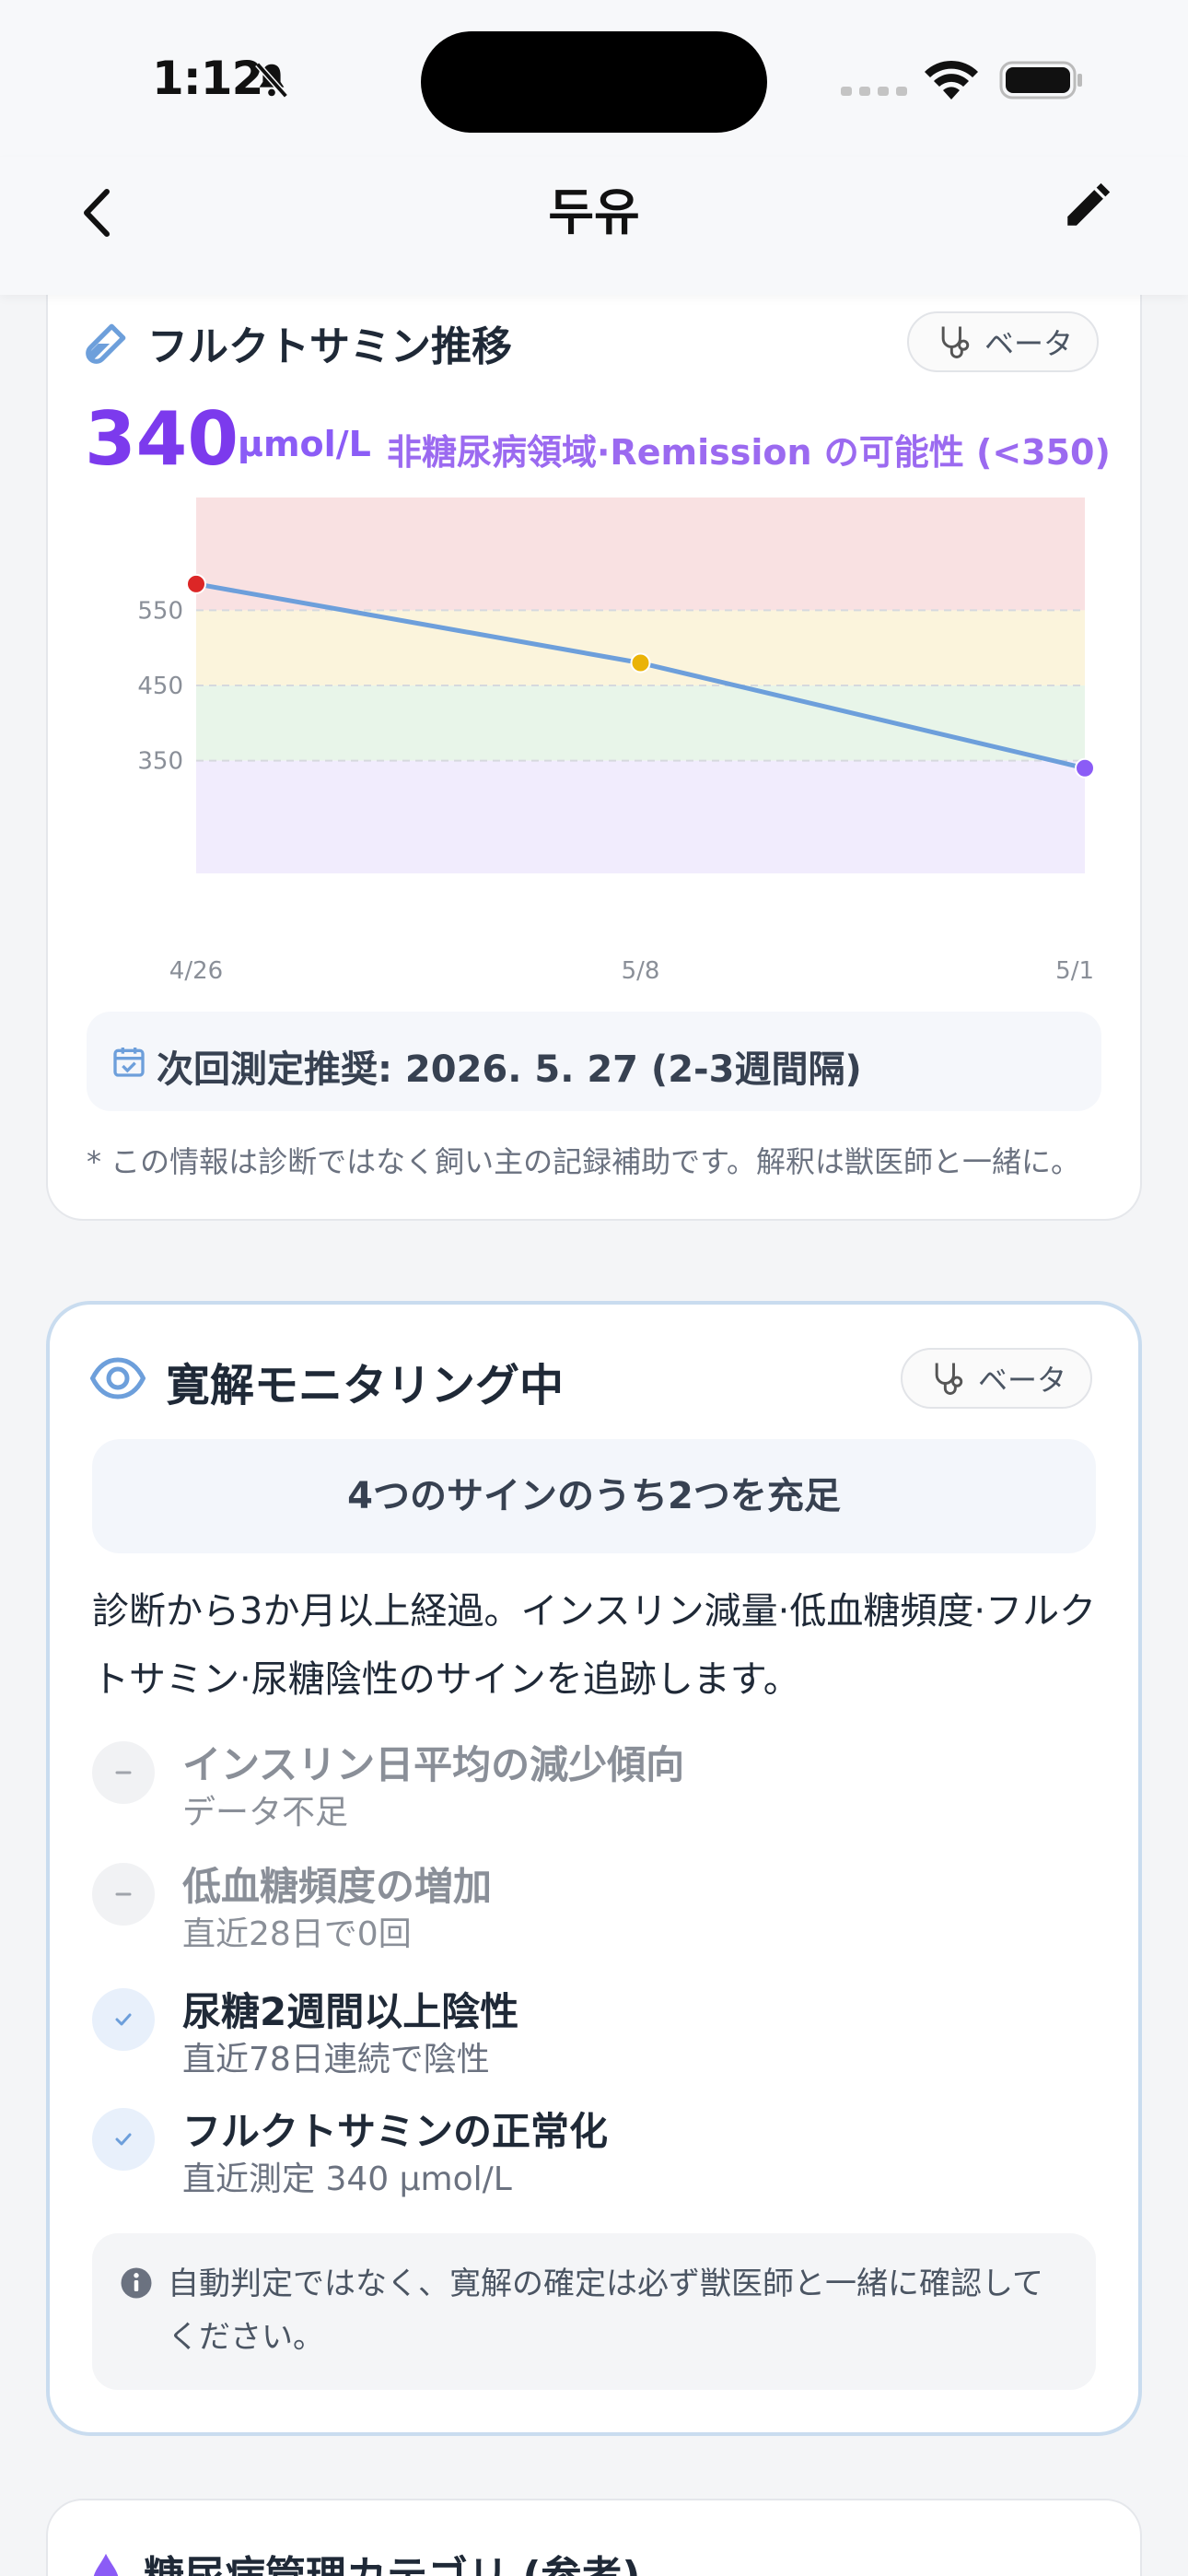  I want to click on test-tube-icon, so click(106, 343).